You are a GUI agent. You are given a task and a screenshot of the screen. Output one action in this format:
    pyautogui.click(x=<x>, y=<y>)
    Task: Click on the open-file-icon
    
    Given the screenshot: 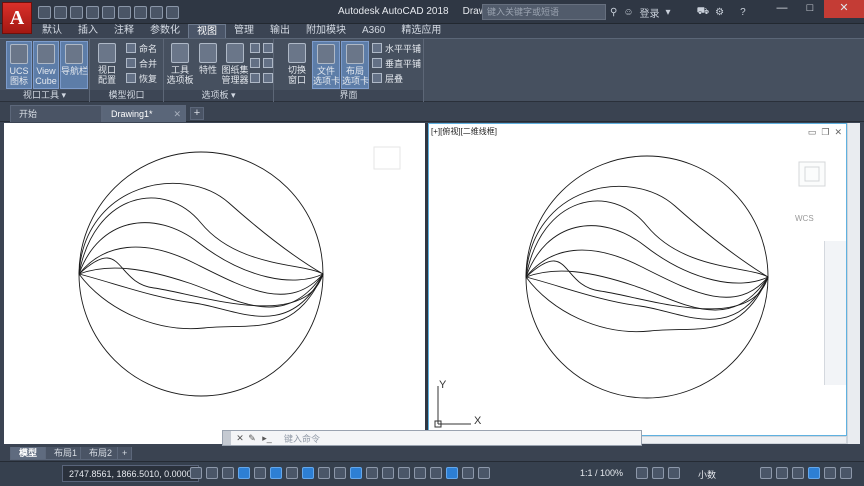 What is the action you would take?
    pyautogui.click(x=60, y=12)
    